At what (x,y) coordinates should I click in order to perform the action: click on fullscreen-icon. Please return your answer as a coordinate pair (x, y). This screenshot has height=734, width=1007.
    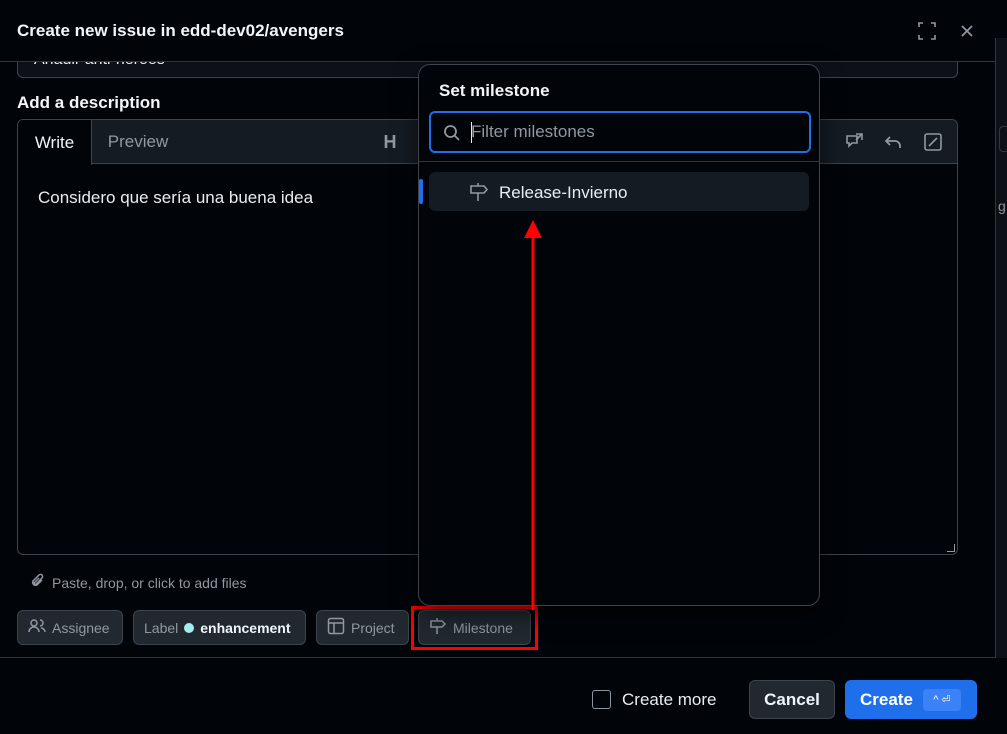
    Looking at the image, I should click on (927, 31).